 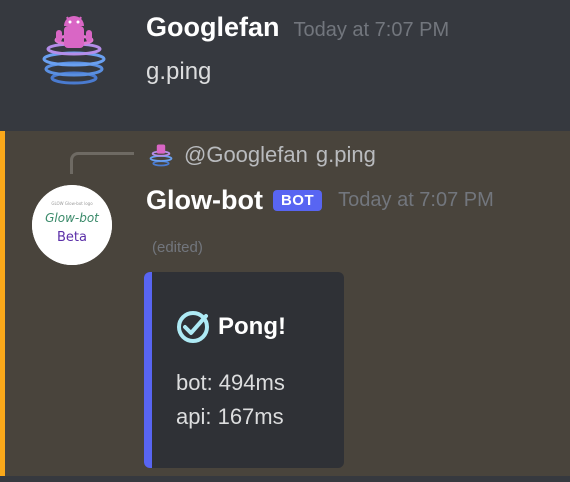 I want to click on username: Glow-bot, so click(x=204, y=200).